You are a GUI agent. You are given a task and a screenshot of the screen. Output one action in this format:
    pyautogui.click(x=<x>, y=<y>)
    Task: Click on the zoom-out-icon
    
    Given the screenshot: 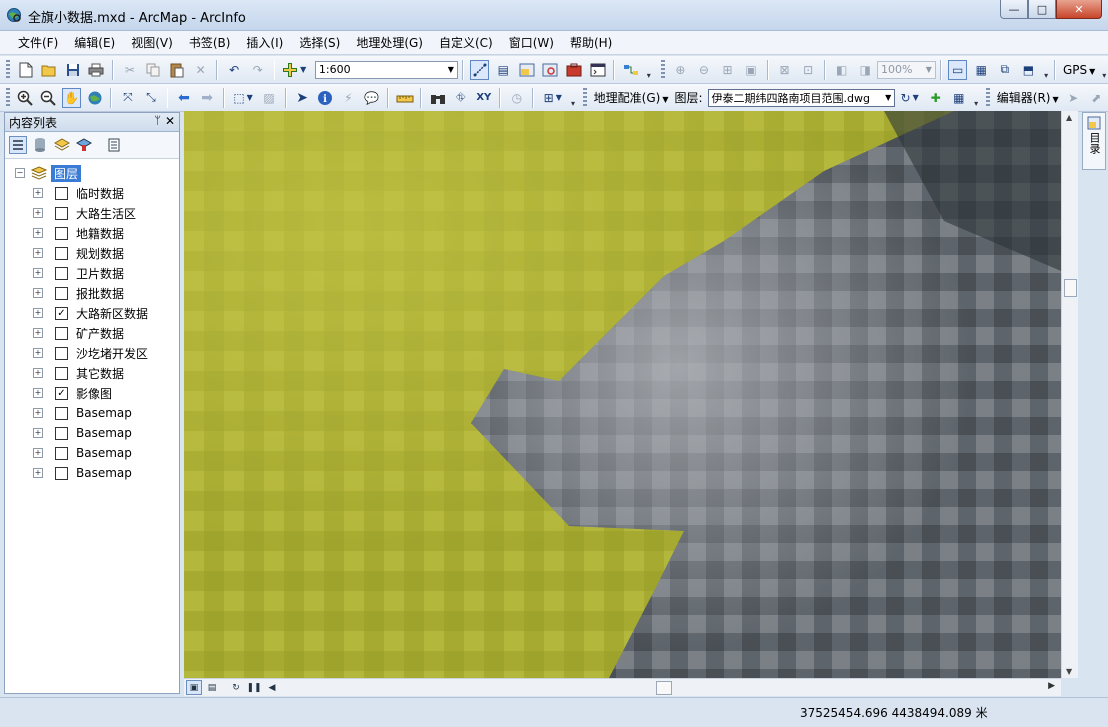 What is the action you would take?
    pyautogui.click(x=48, y=98)
    